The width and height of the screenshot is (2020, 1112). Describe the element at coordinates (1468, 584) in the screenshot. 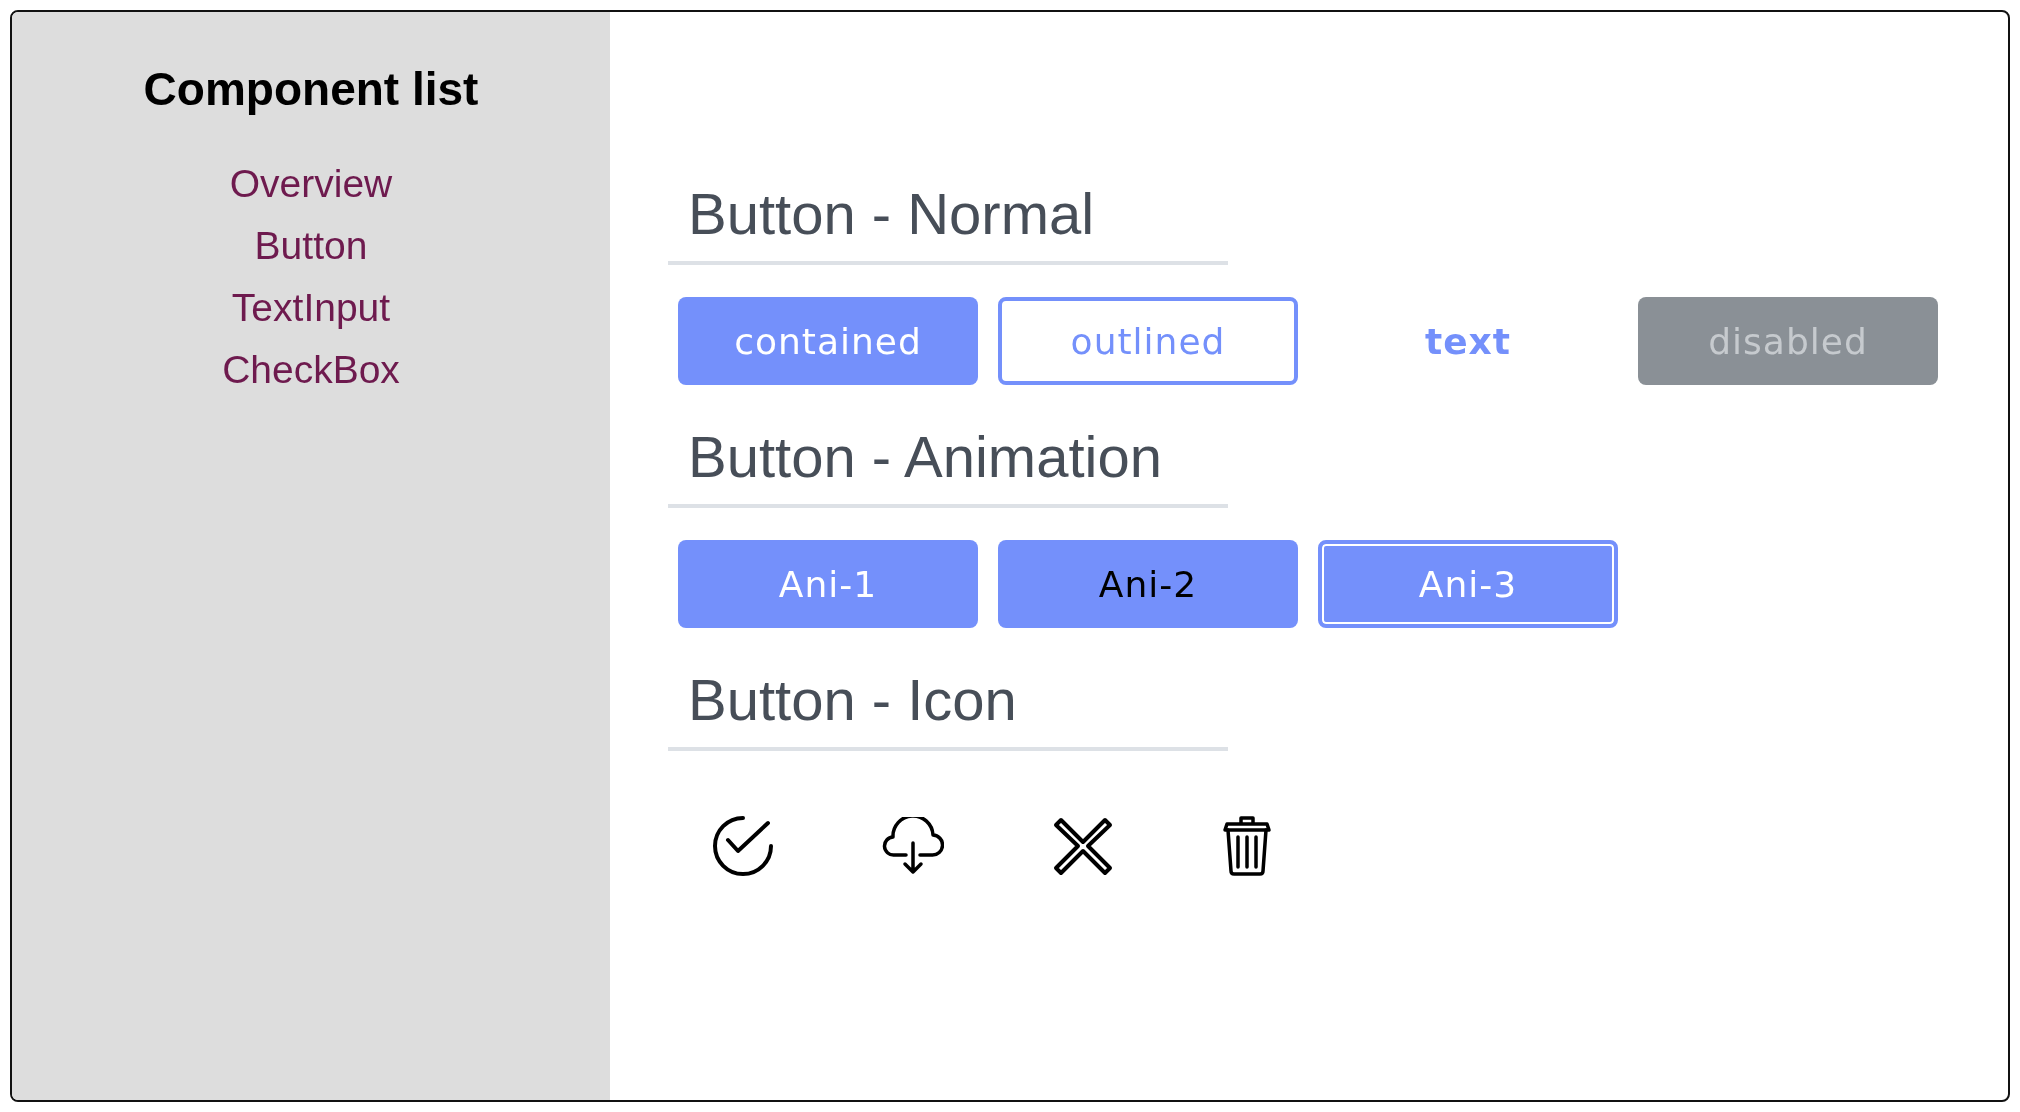

I see `inset-button: Ani-3` at that location.